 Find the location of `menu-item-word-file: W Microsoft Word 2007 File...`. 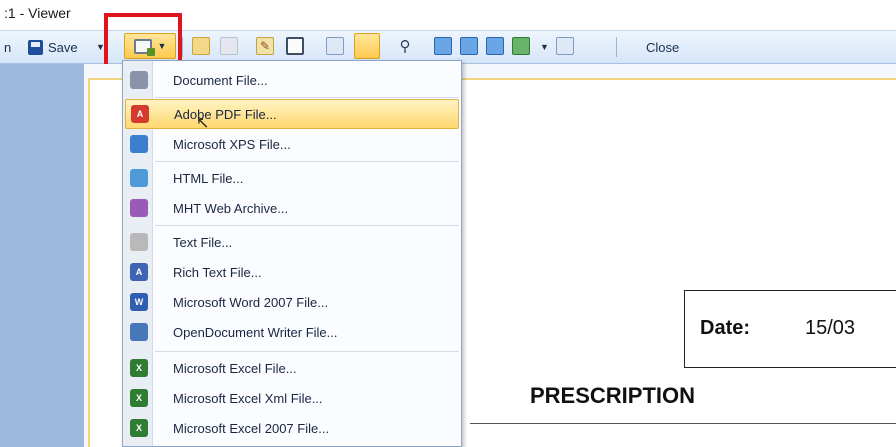

menu-item-word-file: W Microsoft Word 2007 File... is located at coordinates (292, 302).